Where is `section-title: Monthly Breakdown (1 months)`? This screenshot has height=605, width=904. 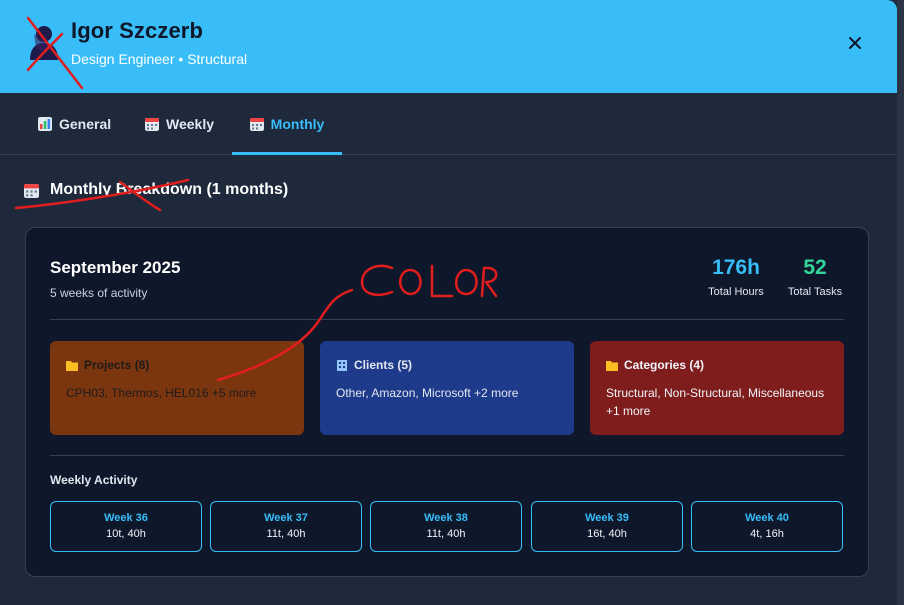
section-title: Monthly Breakdown (1 months) is located at coordinates (156, 190).